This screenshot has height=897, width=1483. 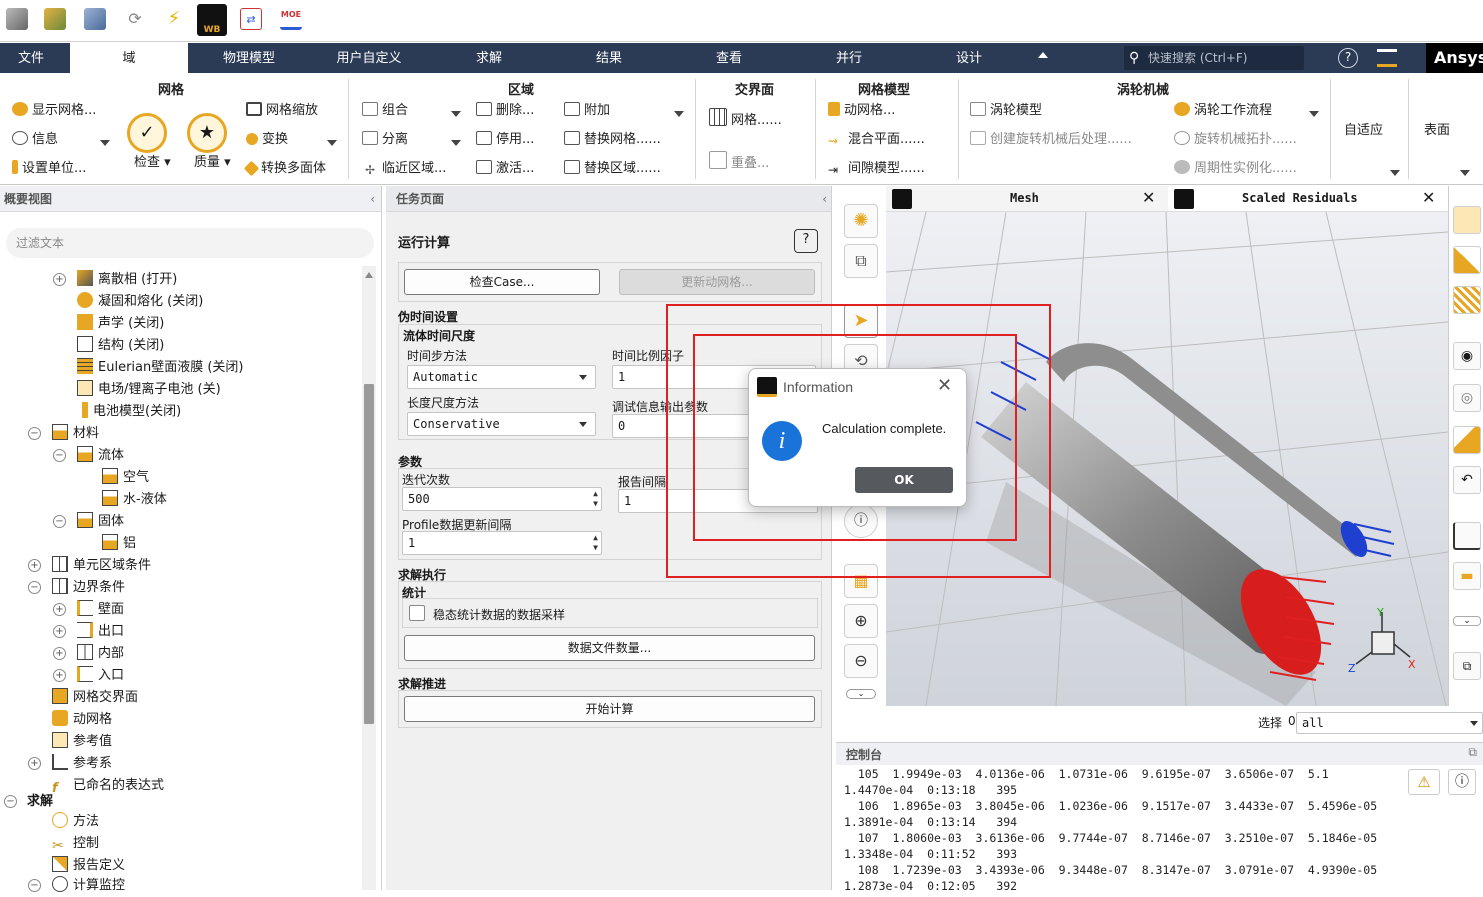 What do you see at coordinates (1043, 55) in the screenshot?
I see `collapse-ribbon-icon` at bounding box center [1043, 55].